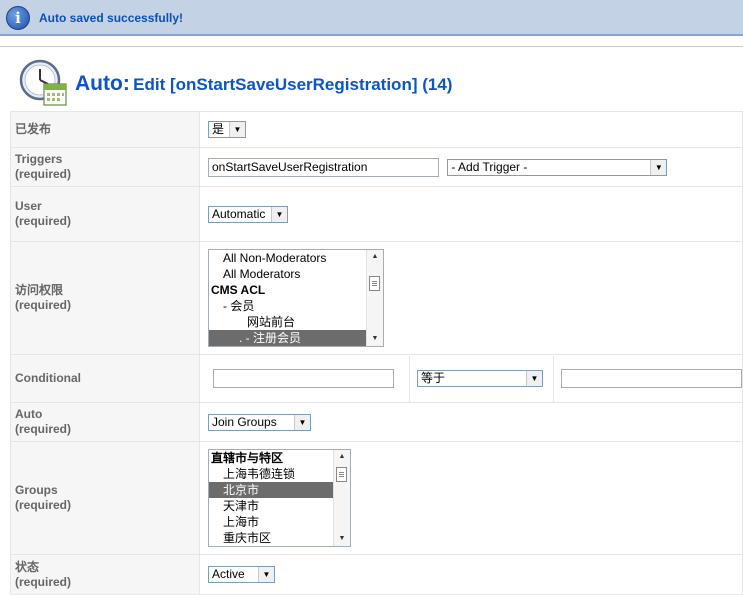 The height and width of the screenshot is (595, 743). Describe the element at coordinates (259, 422) in the screenshot. I see `auto-action-select: Join Groups ▼` at that location.